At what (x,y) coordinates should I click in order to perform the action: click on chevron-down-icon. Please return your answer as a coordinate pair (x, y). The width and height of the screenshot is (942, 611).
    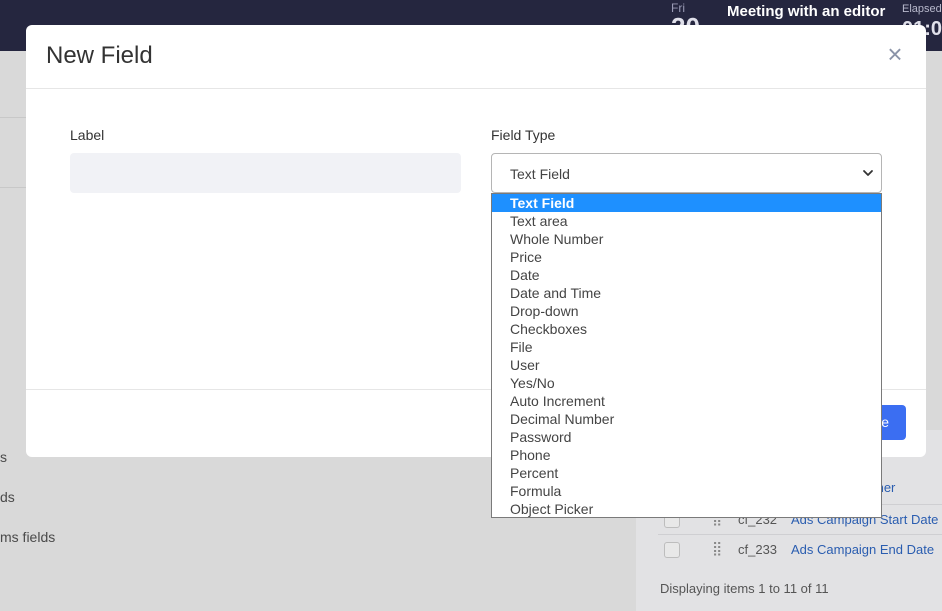
    Looking at the image, I should click on (868, 173).